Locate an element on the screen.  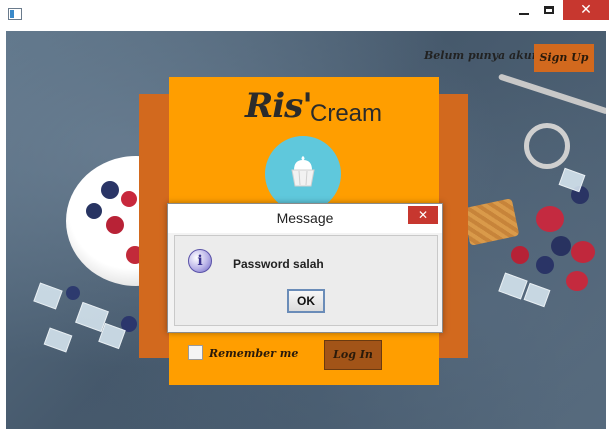
dialog-body: i Password salah OK is located at coordinates (306, 280).